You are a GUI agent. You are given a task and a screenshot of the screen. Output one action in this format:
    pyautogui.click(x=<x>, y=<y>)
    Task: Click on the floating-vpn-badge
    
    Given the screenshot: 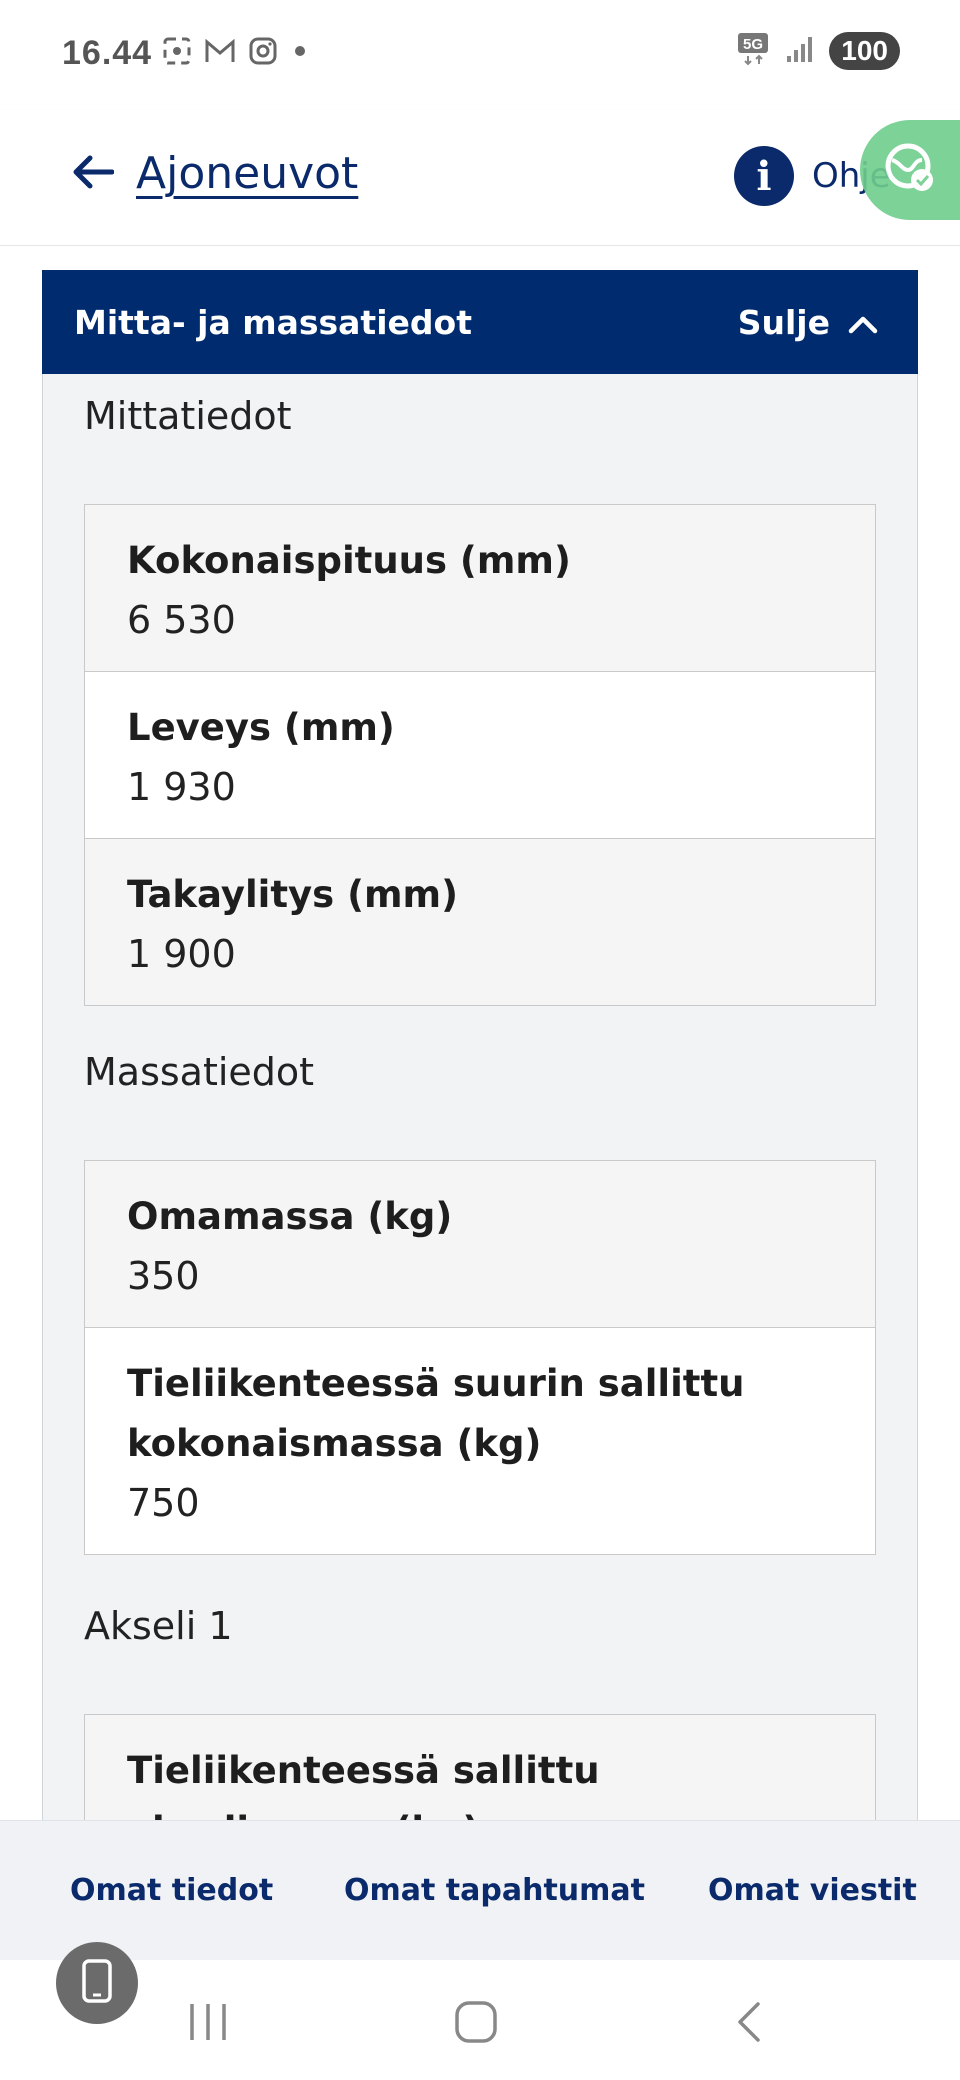 What is the action you would take?
    pyautogui.click(x=910, y=170)
    